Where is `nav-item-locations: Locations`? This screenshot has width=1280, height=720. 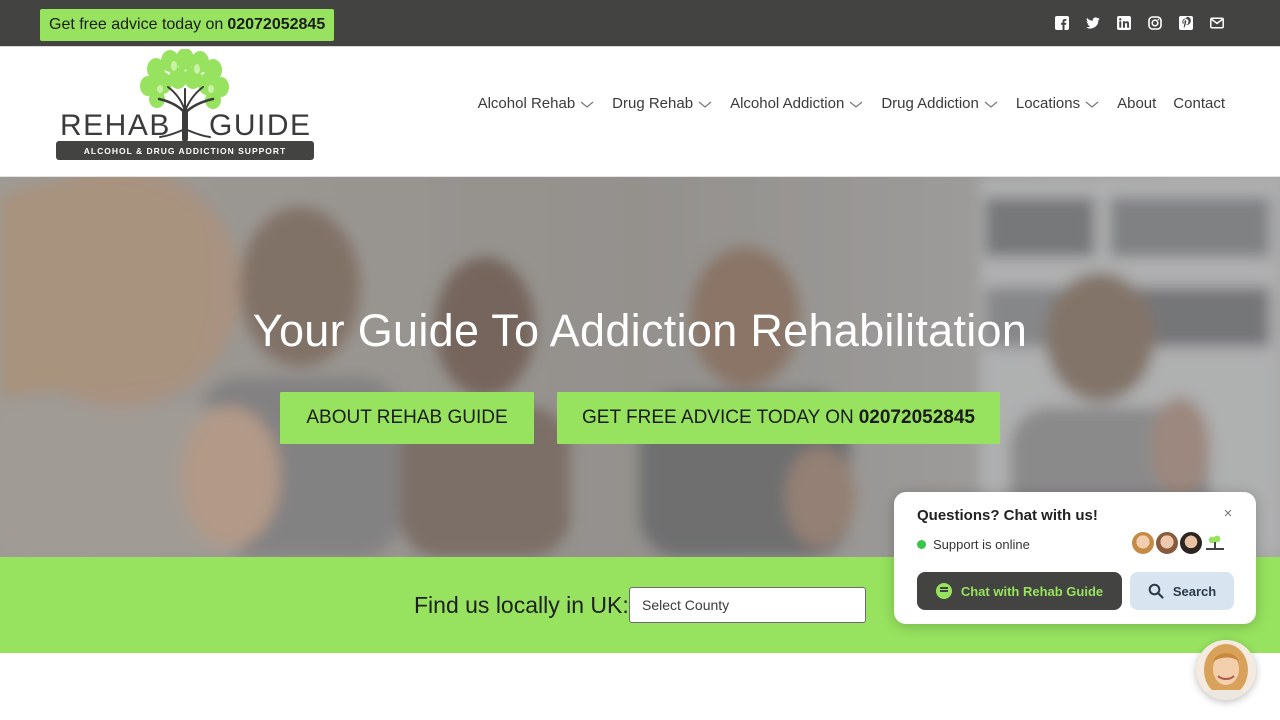 nav-item-locations: Locations is located at coordinates (1058, 103).